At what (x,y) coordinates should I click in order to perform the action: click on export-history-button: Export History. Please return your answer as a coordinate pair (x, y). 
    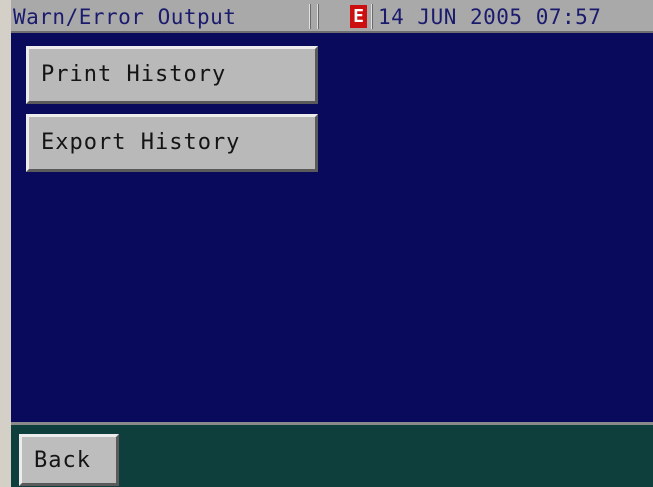
    Looking at the image, I should click on (172, 143).